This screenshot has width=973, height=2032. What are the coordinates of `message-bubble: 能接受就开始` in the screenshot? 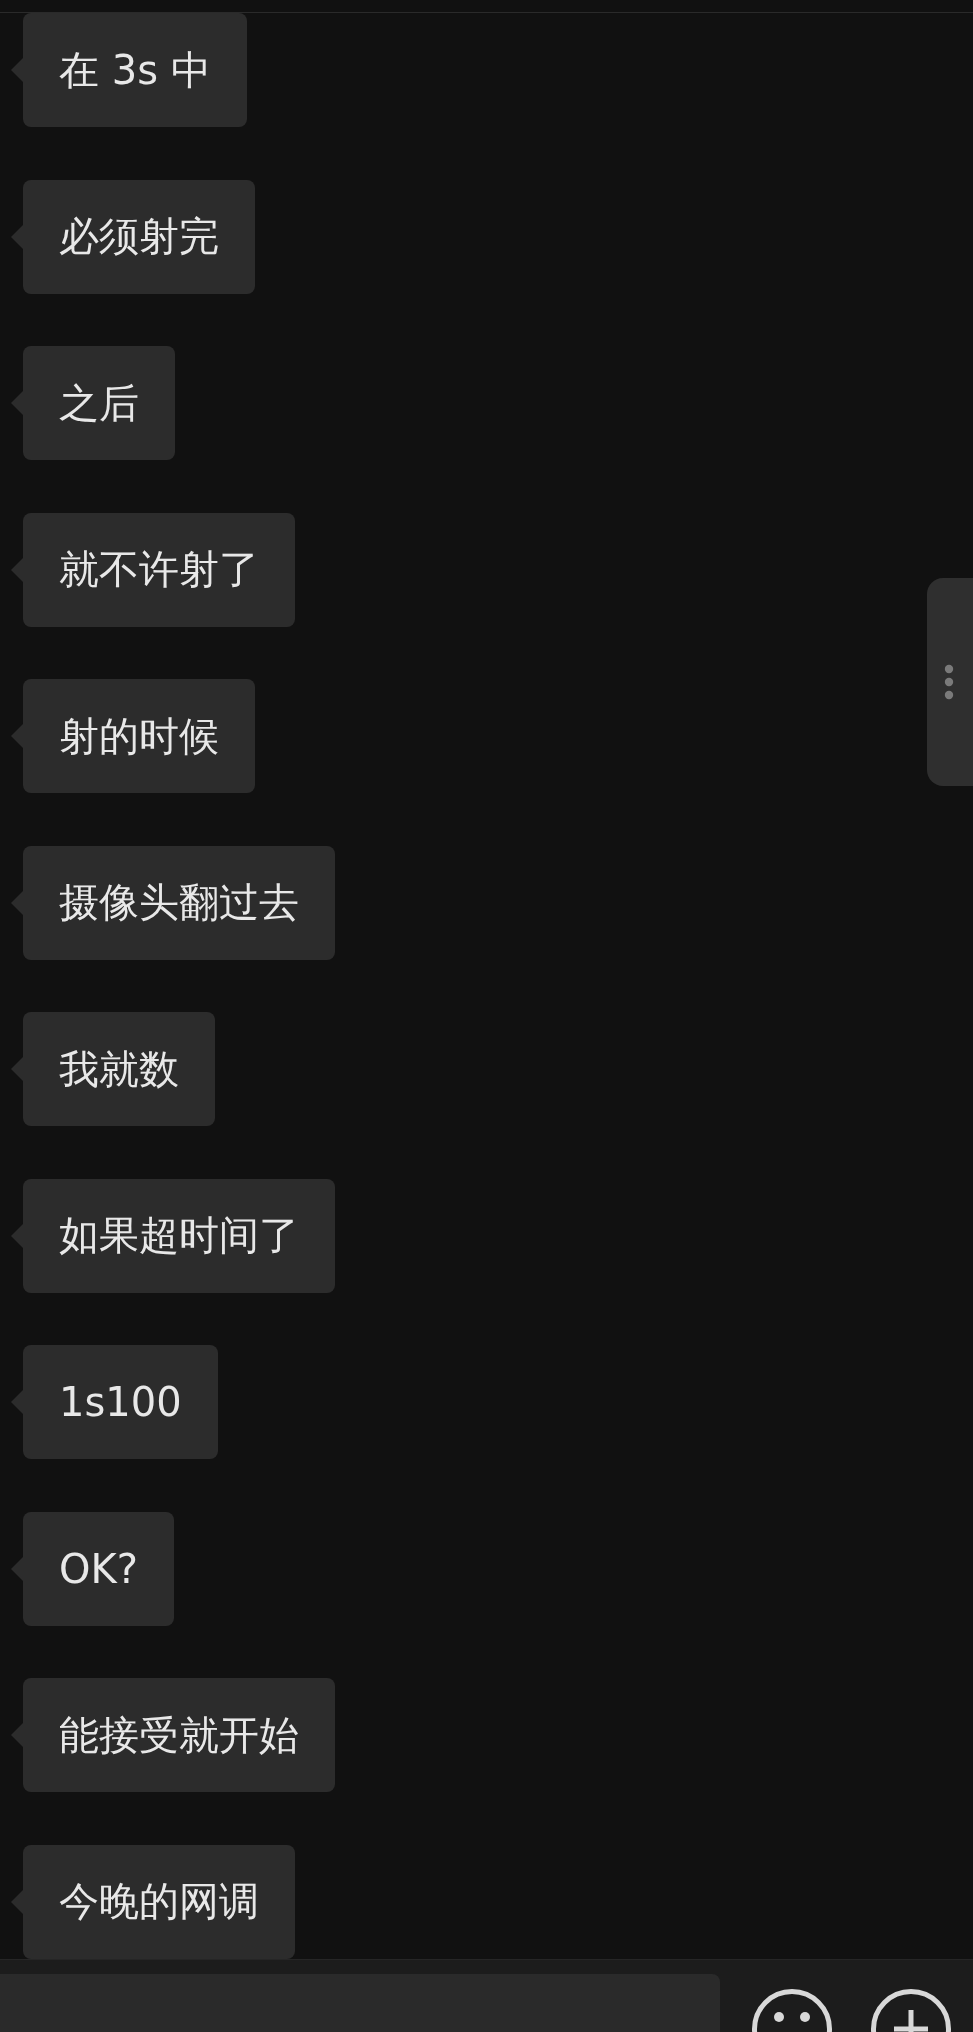 It's located at (173, 1735).